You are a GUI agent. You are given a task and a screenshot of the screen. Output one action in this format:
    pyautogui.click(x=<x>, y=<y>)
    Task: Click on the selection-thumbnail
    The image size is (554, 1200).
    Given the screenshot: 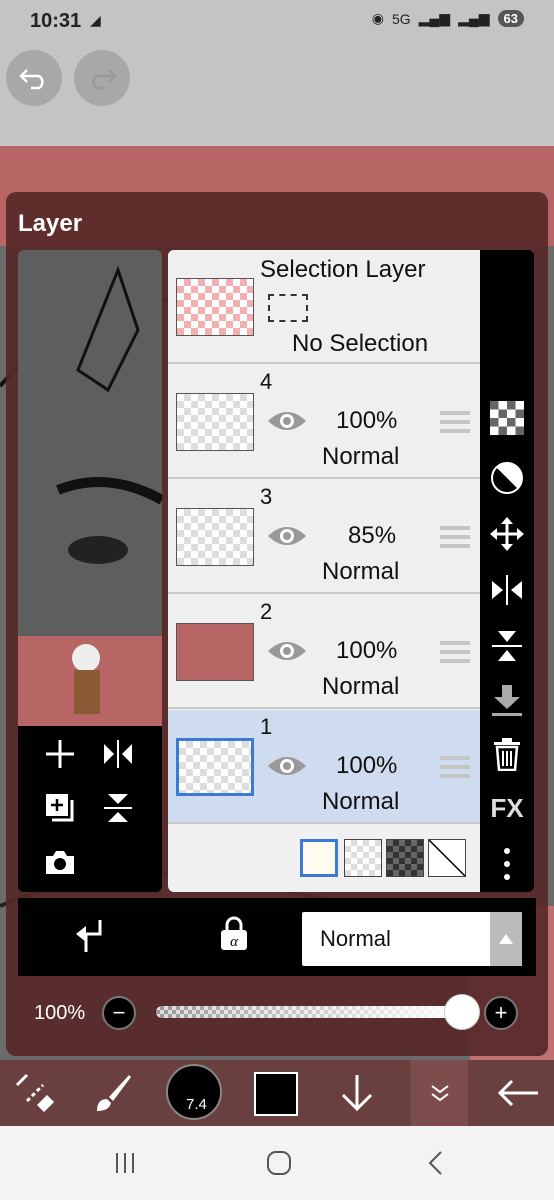 What is the action you would take?
    pyautogui.click(x=215, y=307)
    